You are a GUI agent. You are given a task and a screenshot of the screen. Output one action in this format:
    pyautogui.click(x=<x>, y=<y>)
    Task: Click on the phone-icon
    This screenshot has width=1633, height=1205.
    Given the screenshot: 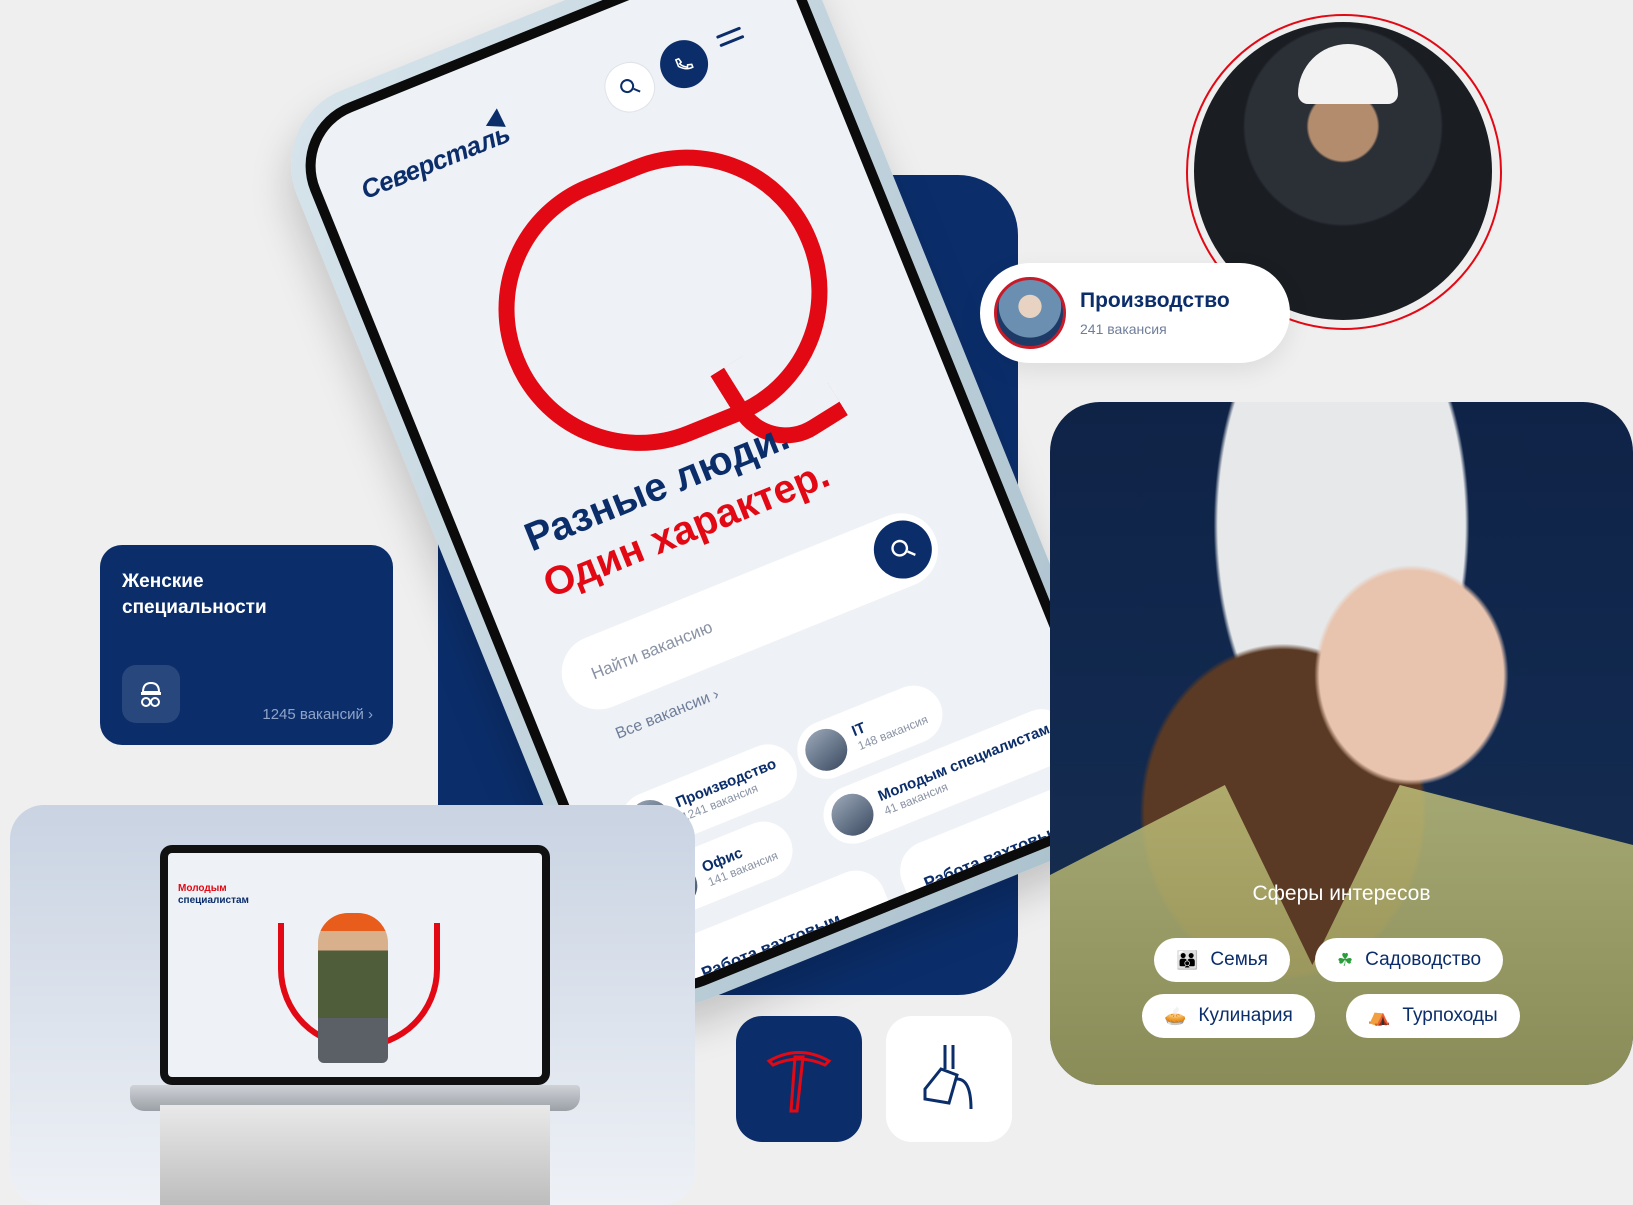 What is the action you would take?
    pyautogui.click(x=684, y=63)
    